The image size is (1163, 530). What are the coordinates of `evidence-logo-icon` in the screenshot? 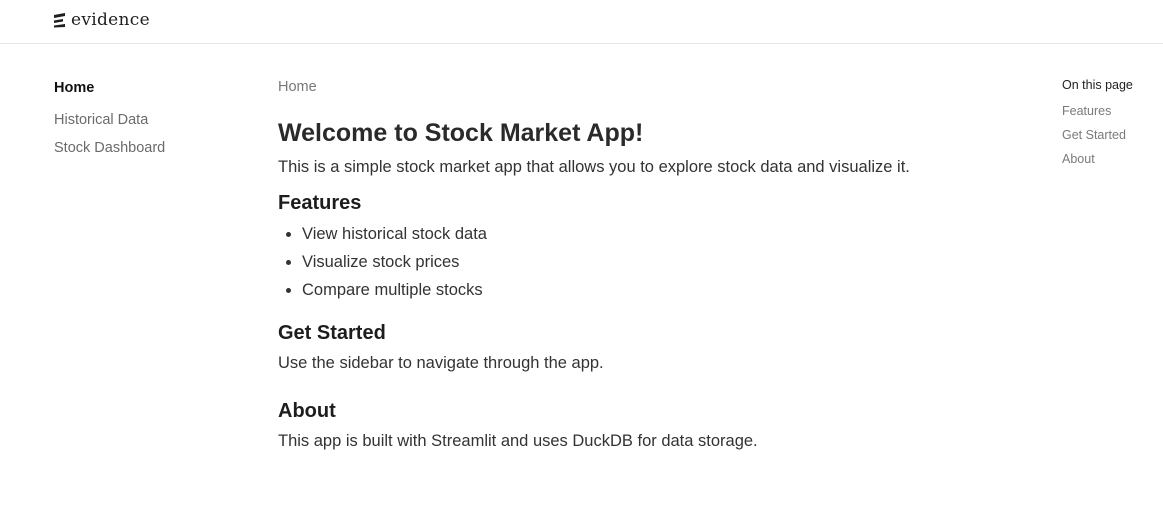 It's located at (59, 20).